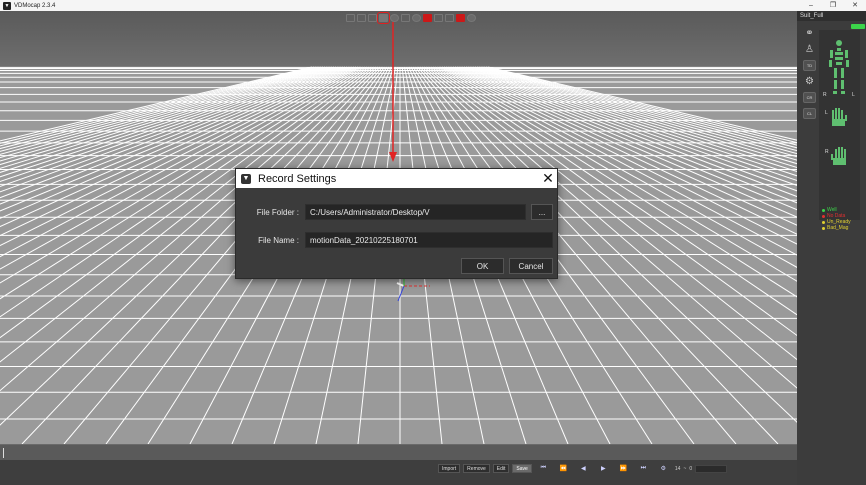 This screenshot has height=485, width=866. What do you see at coordinates (827, 152) in the screenshot?
I see `right-hand-label: R` at bounding box center [827, 152].